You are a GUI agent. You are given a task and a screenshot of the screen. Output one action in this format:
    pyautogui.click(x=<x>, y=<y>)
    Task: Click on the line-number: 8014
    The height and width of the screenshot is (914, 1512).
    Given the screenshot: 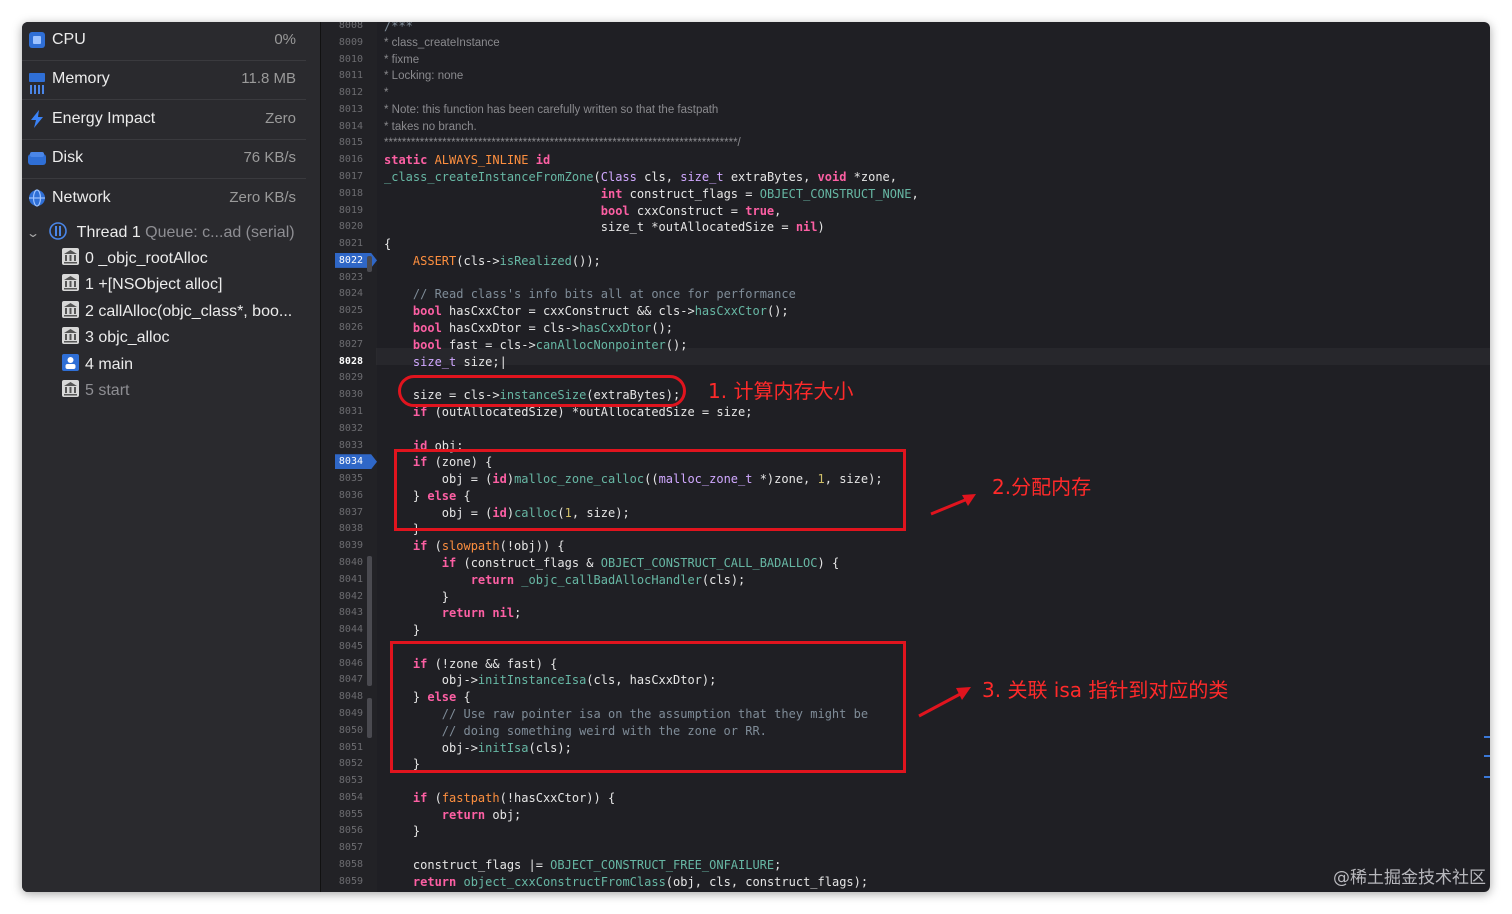 What is the action you would take?
    pyautogui.click(x=347, y=126)
    